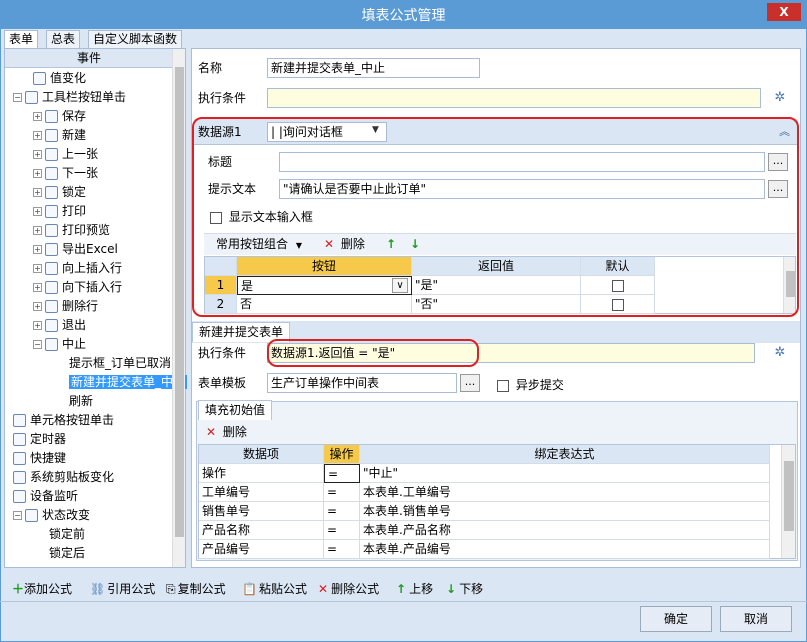  I want to click on tree-item: − 状态改变, so click(51, 515).